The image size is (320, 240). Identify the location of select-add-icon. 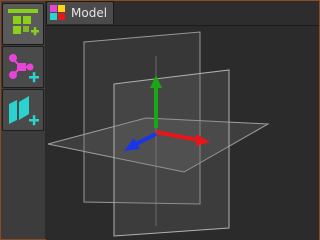
(23, 22).